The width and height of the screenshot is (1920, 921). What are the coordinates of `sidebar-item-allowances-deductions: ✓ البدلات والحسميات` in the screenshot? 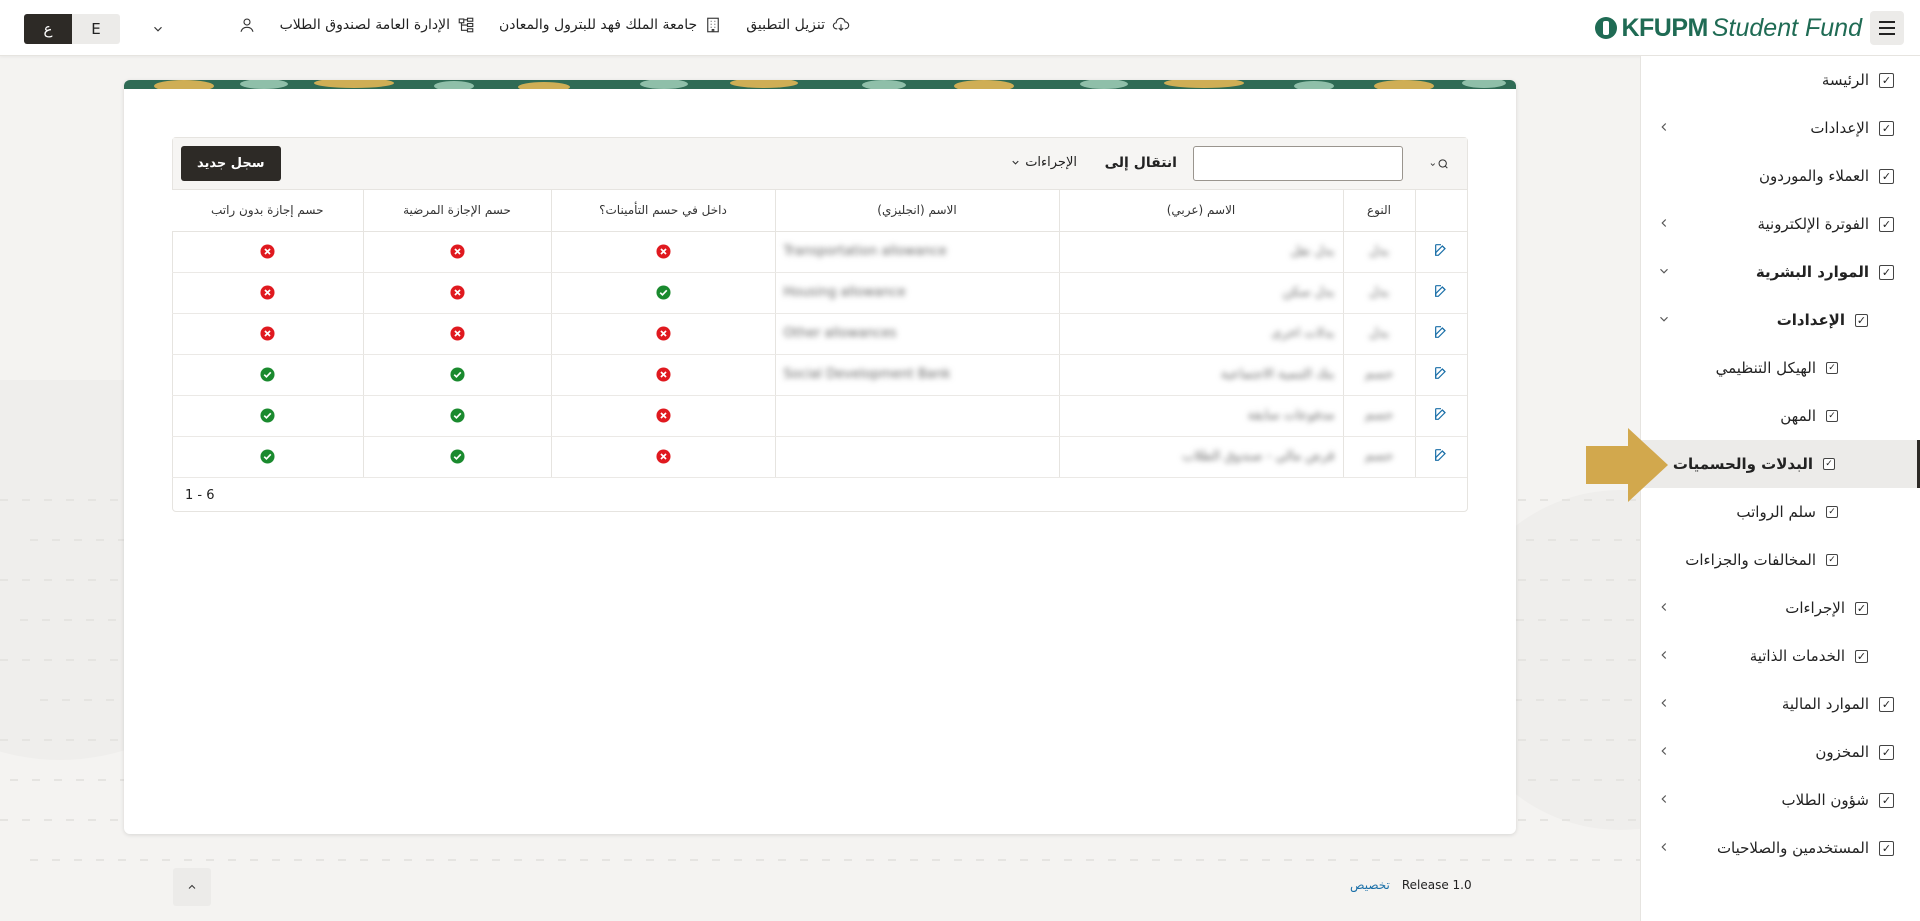 It's located at (1780, 464).